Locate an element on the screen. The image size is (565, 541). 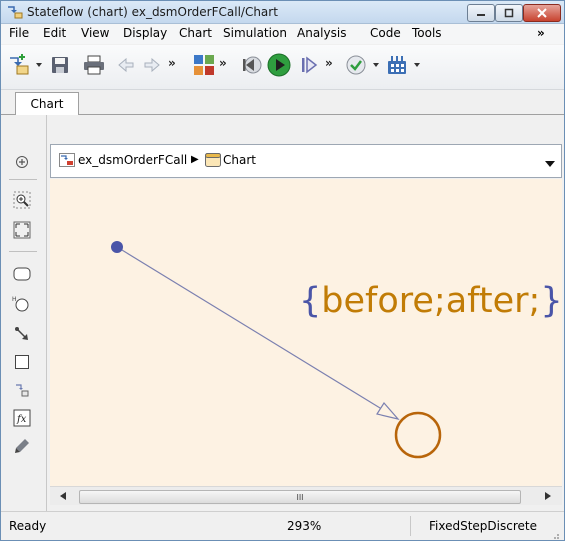
menu-tools: Tools is located at coordinates (427, 33).